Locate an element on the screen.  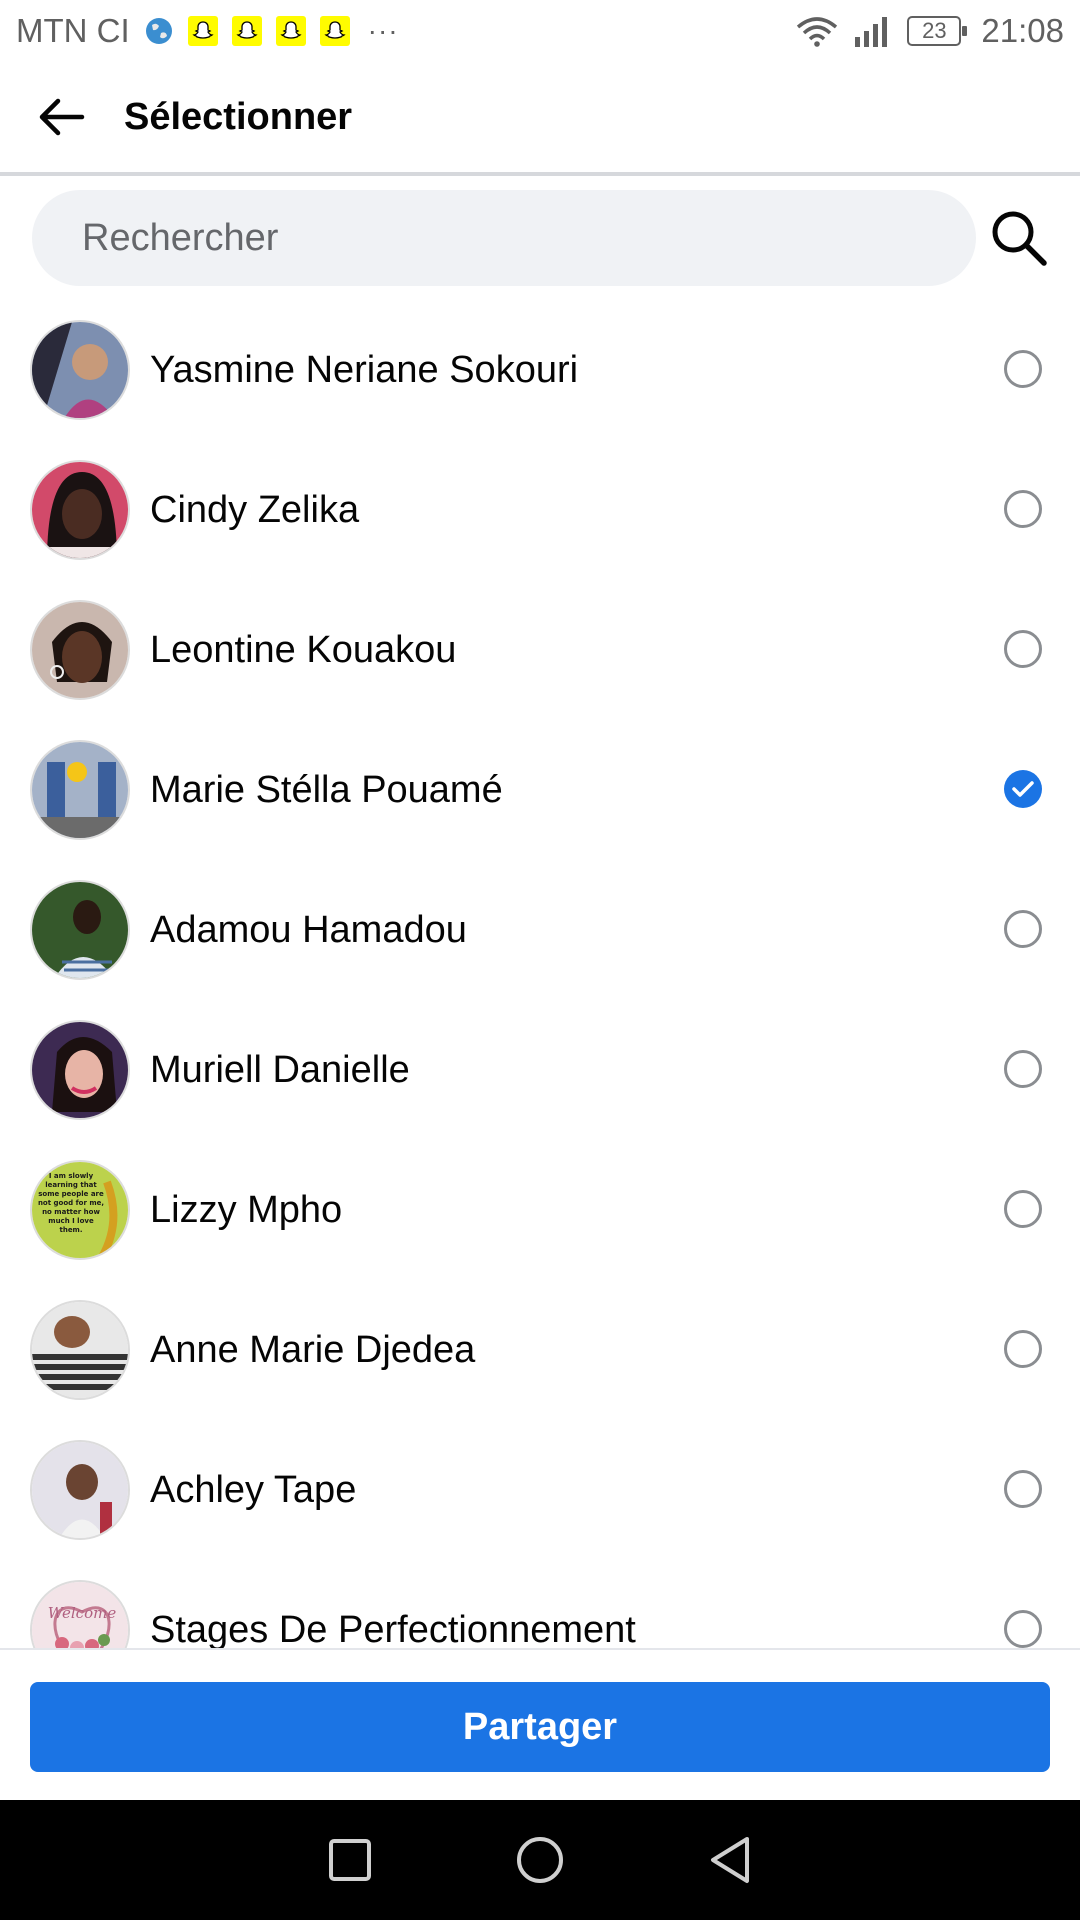
contact-row: Marie Stélla Pouamé is located at coordinates (540, 790).